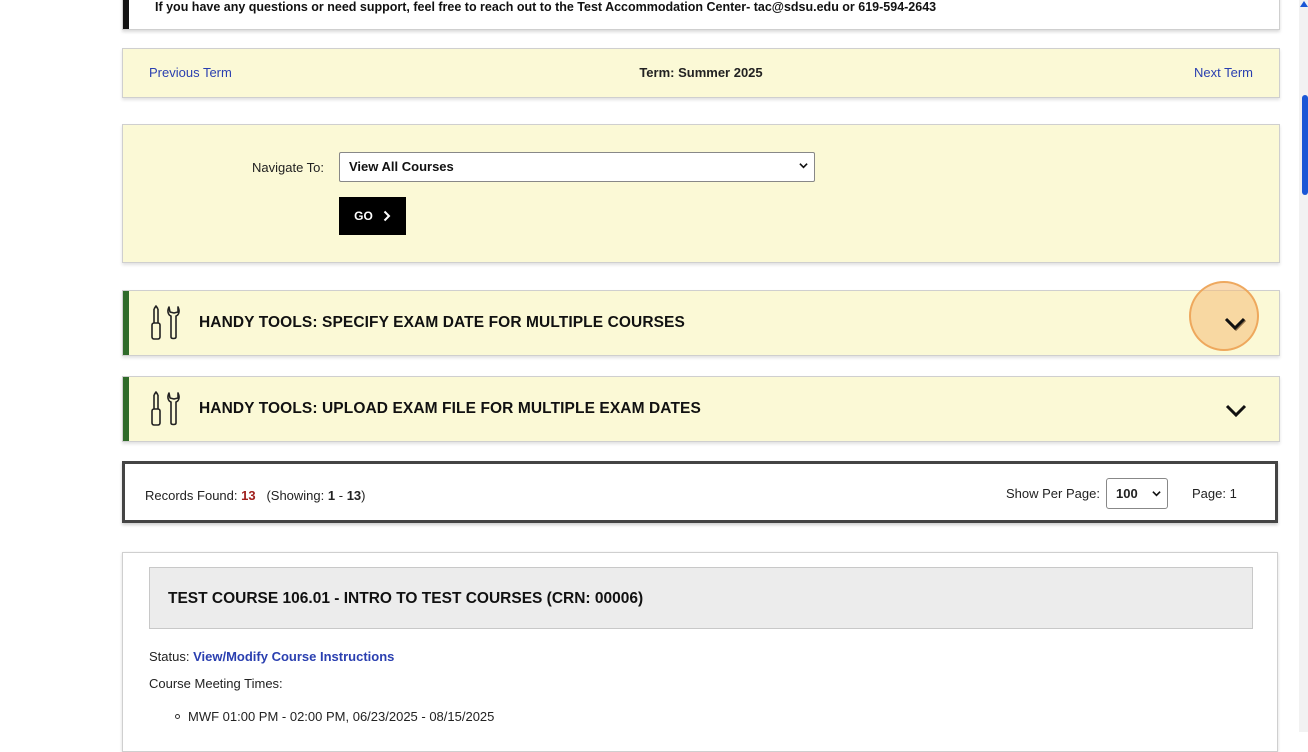  What do you see at coordinates (331, 495) in the screenshot?
I see `showing-from: 1` at bounding box center [331, 495].